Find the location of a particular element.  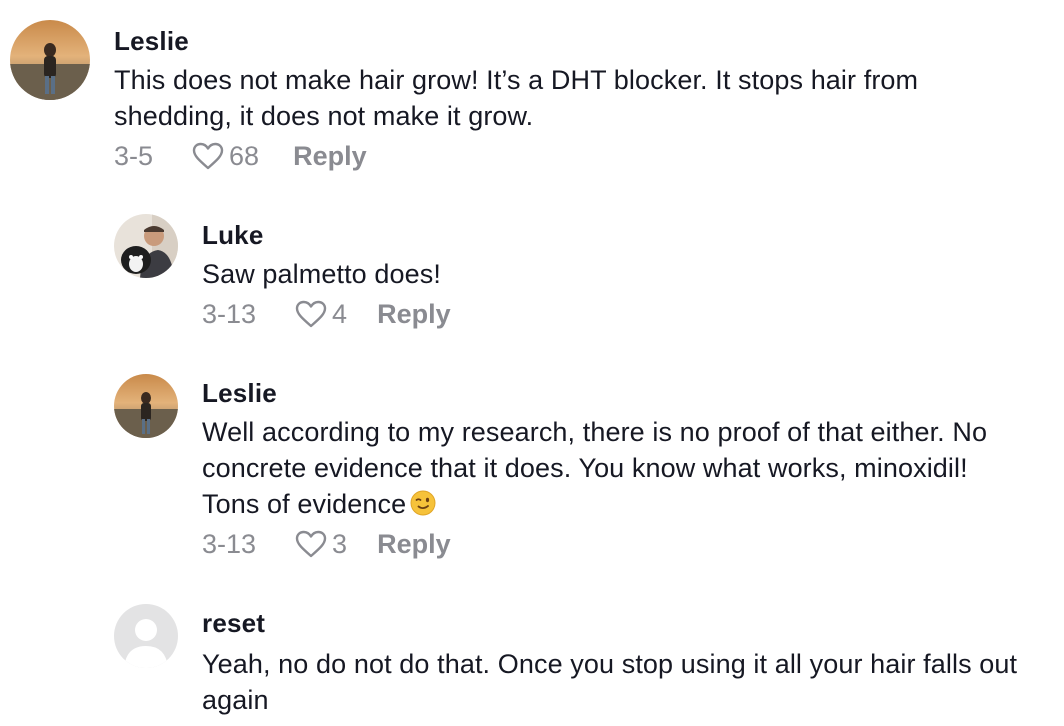

username: Luke is located at coordinates (232, 235).